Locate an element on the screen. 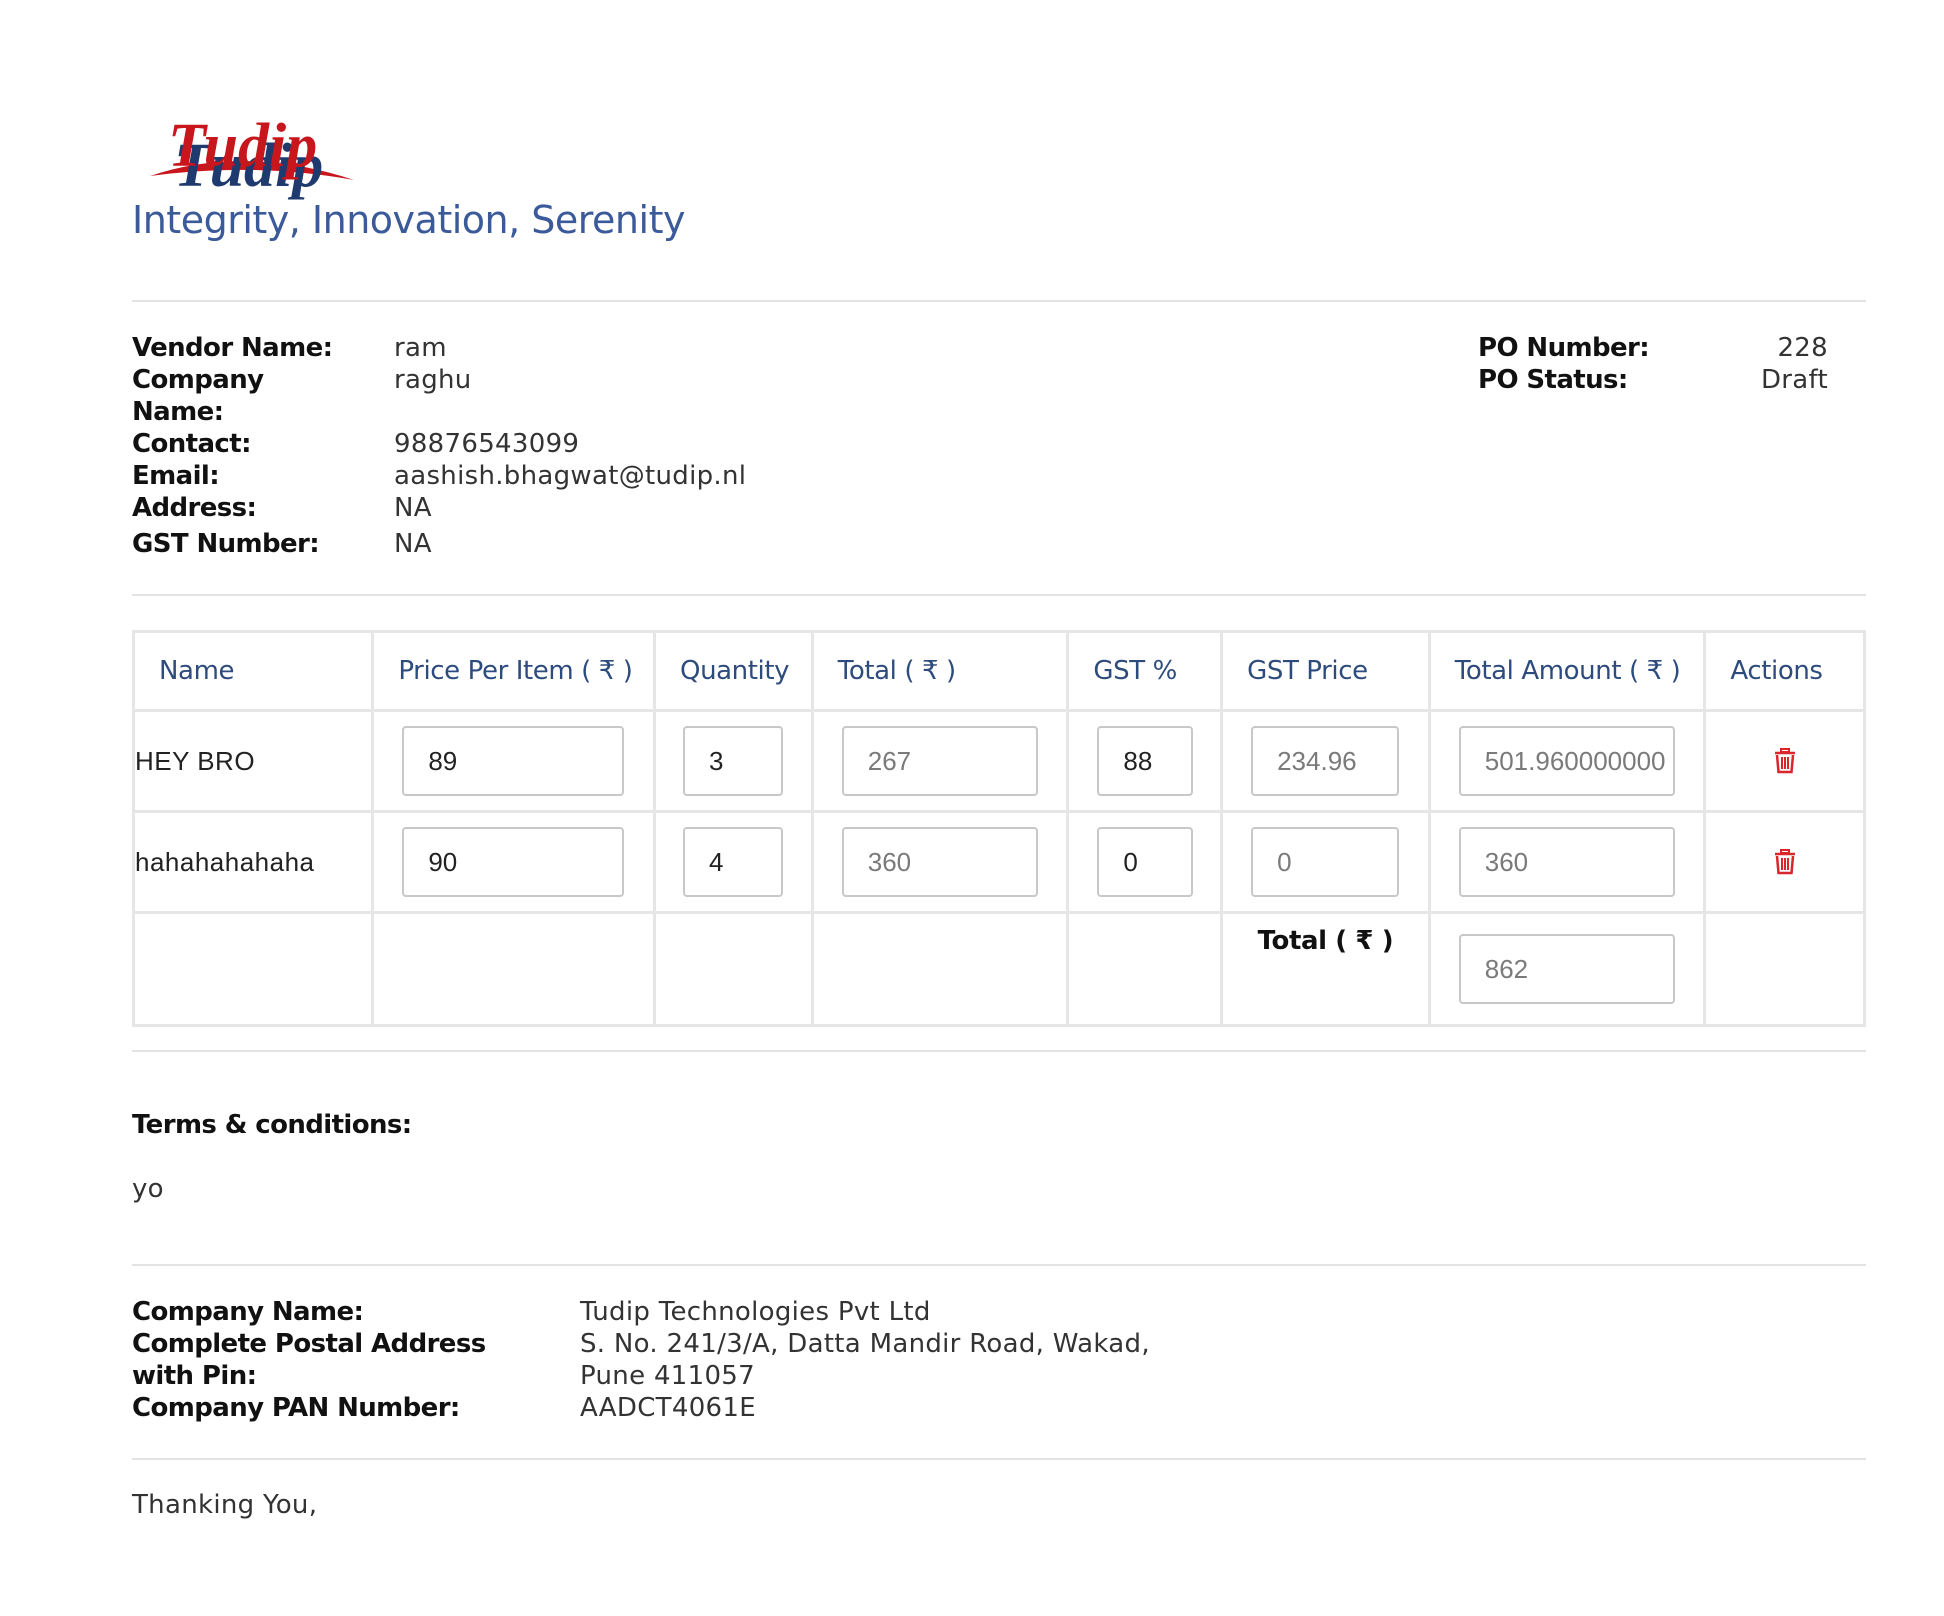 Image resolution: width=1944 pixels, height=1616 pixels. column-header: Total ( ₹ ) is located at coordinates (940, 671).